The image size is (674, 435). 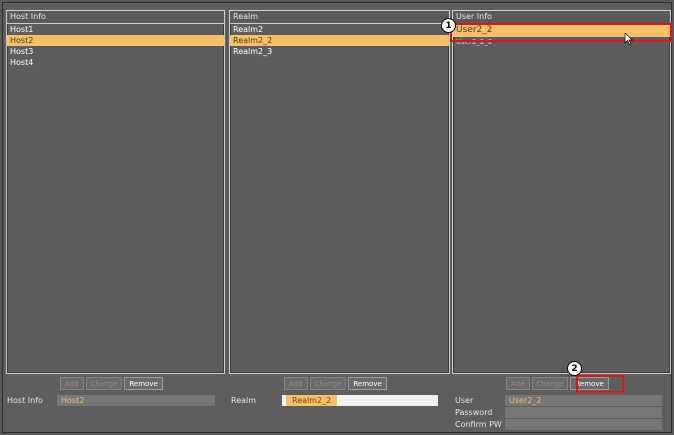 I want to click on realm-button-bar: Add Change Remove, so click(x=335, y=384).